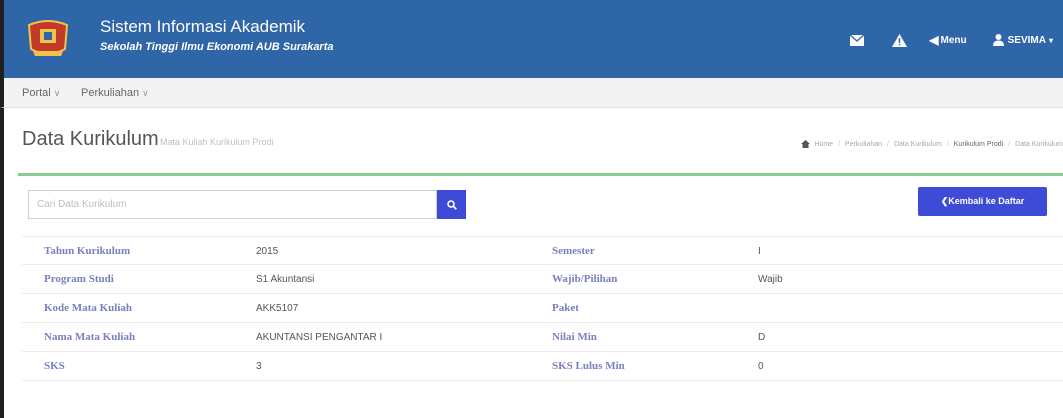  Describe the element at coordinates (542, 366) in the screenshot. I see `detail-row: SKS 3 SKS Lulus Min 0` at that location.